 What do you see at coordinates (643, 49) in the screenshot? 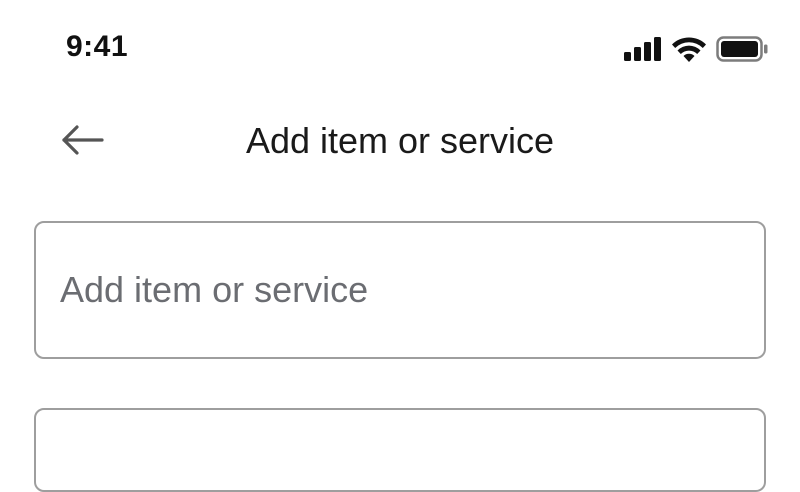
I see `cellular-signal-icon` at bounding box center [643, 49].